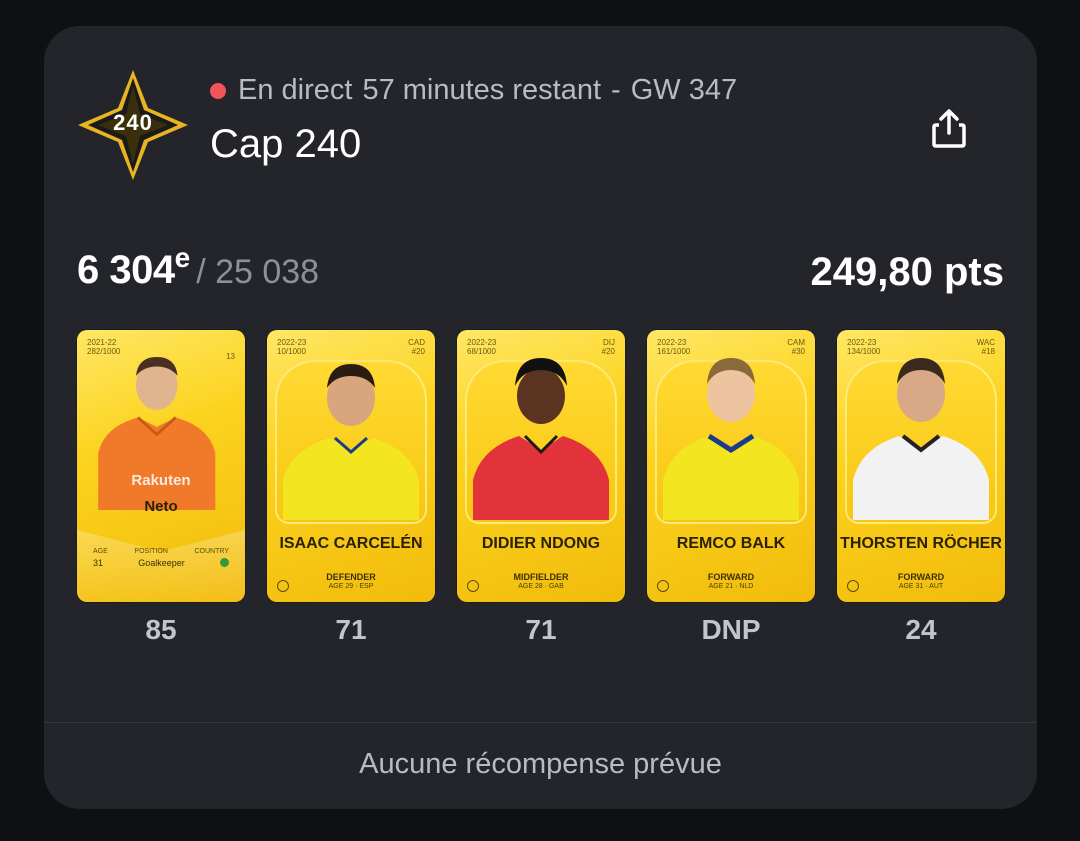  What do you see at coordinates (161, 551) in the screenshot?
I see `card-labels: AGE POSITION COUNTRY` at bounding box center [161, 551].